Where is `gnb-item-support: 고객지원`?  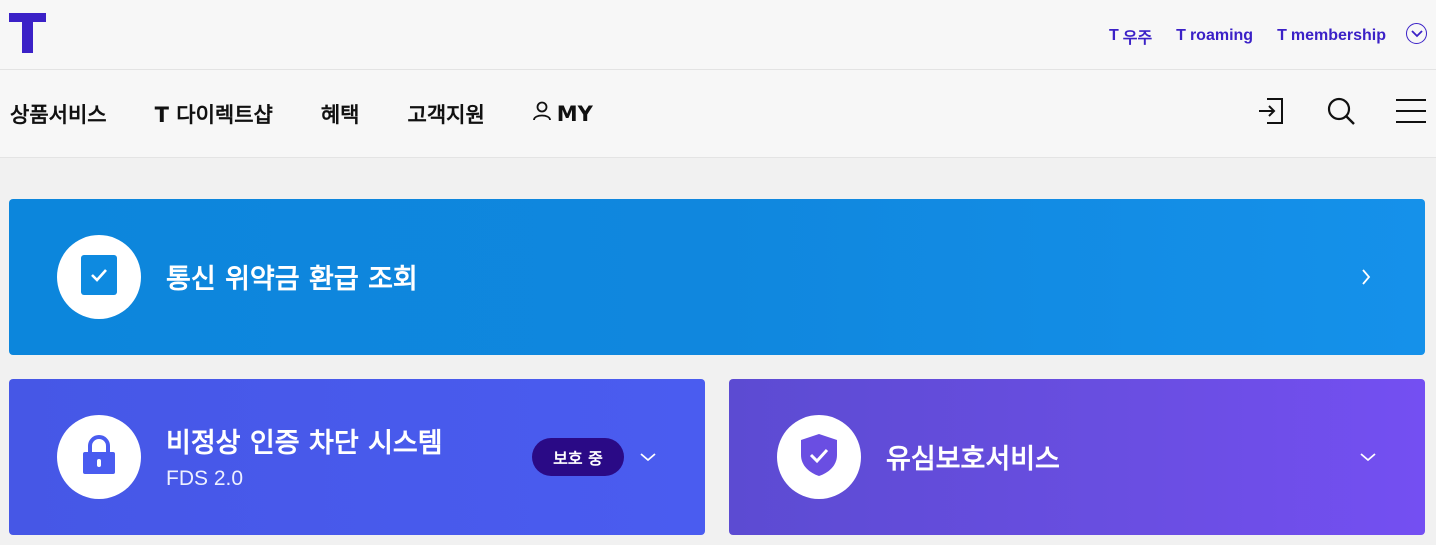 gnb-item-support: 고객지원 is located at coordinates (446, 114).